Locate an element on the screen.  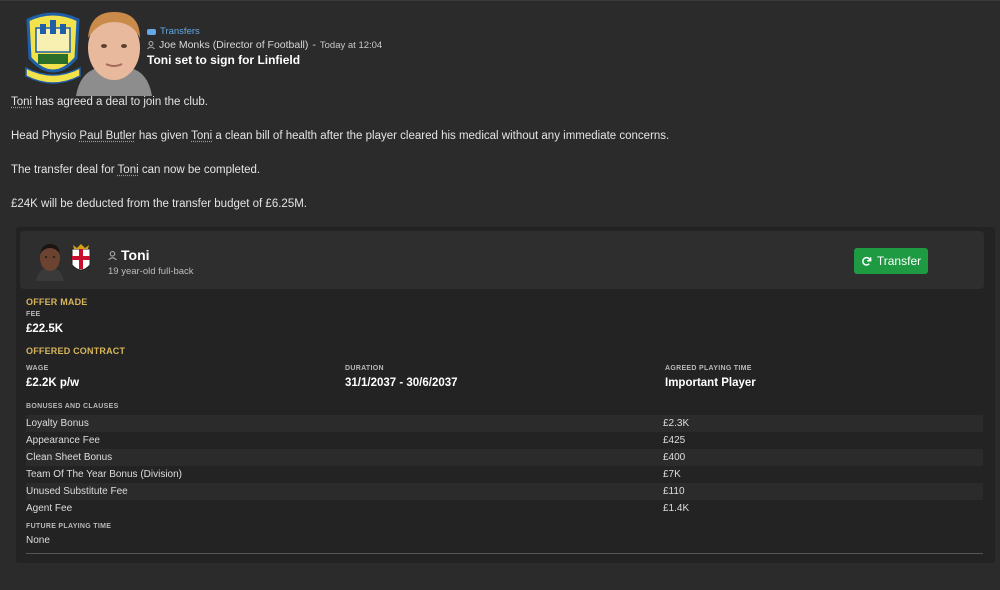
body-text-span: can now be completed. is located at coordinates (199, 170).